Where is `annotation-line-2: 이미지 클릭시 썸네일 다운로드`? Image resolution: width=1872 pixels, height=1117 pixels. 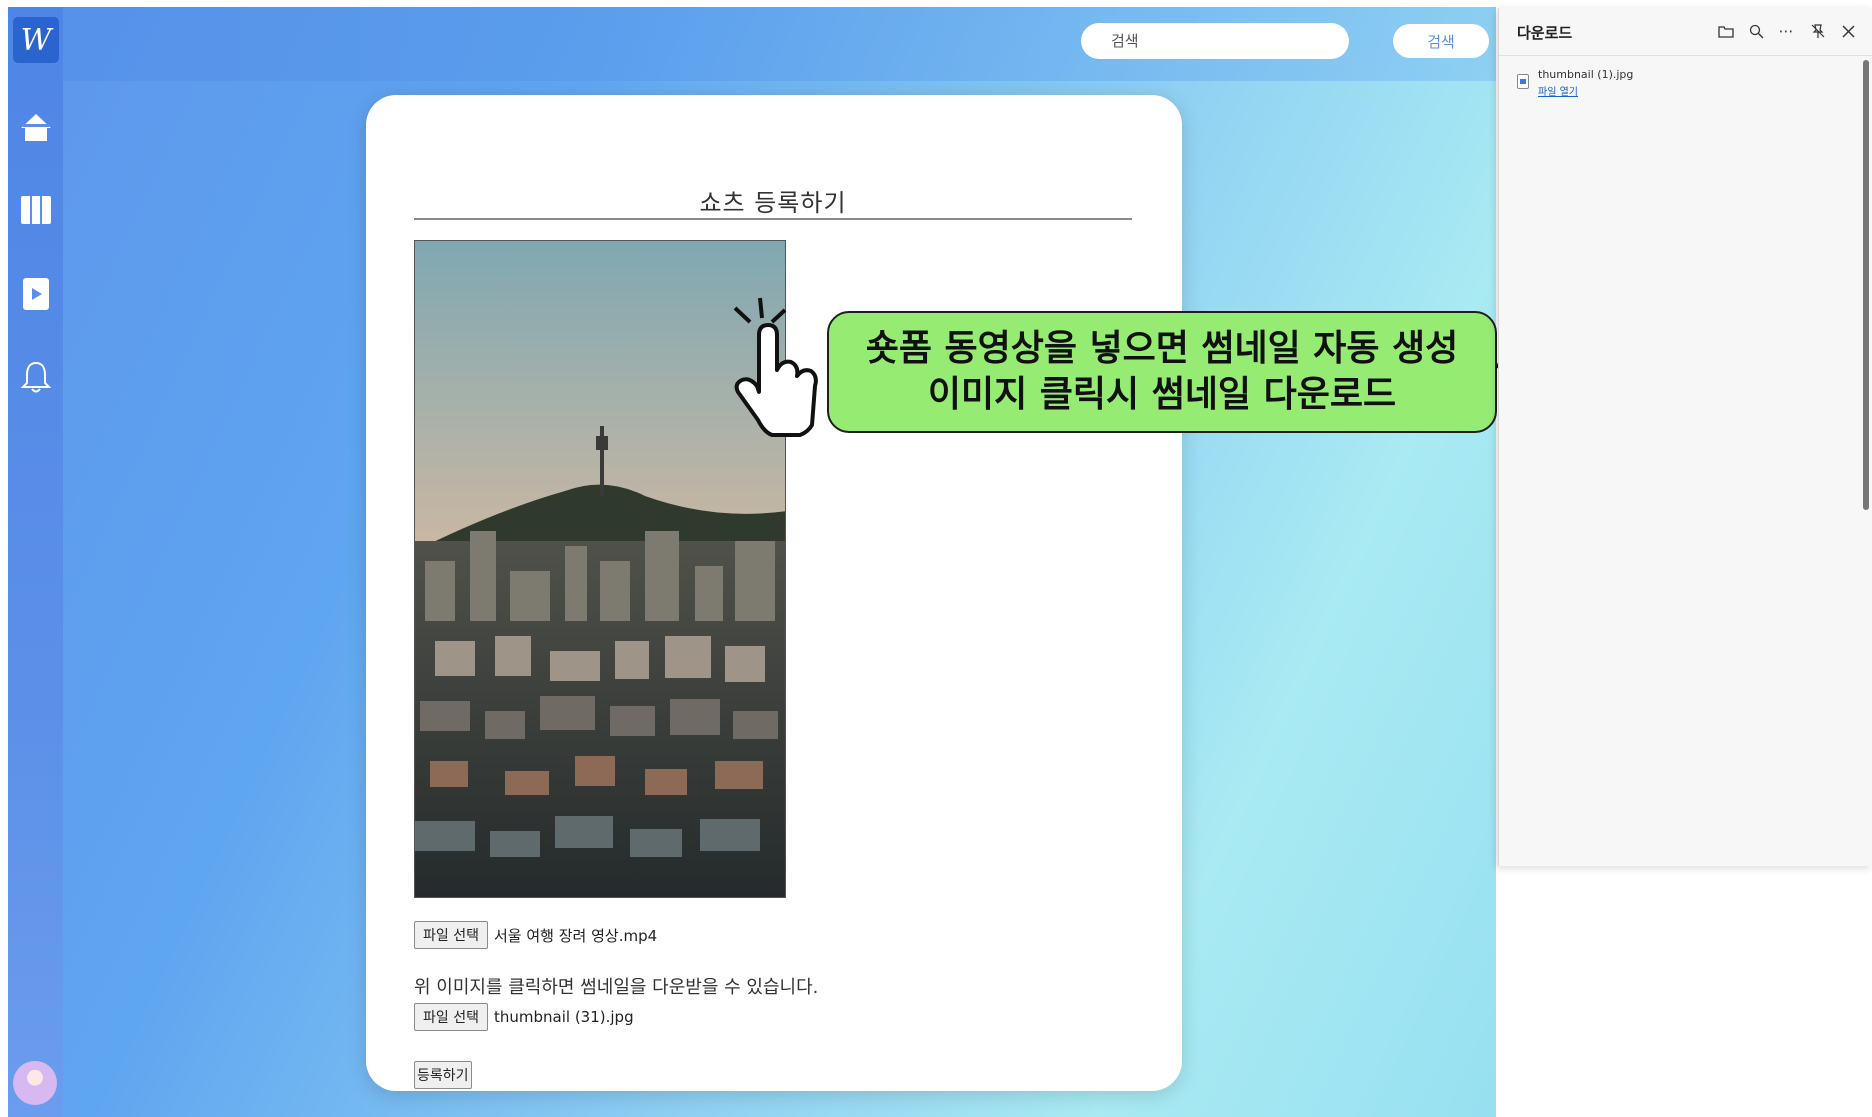 annotation-line-2: 이미지 클릭시 썸네일 다운로드 is located at coordinates (1162, 394).